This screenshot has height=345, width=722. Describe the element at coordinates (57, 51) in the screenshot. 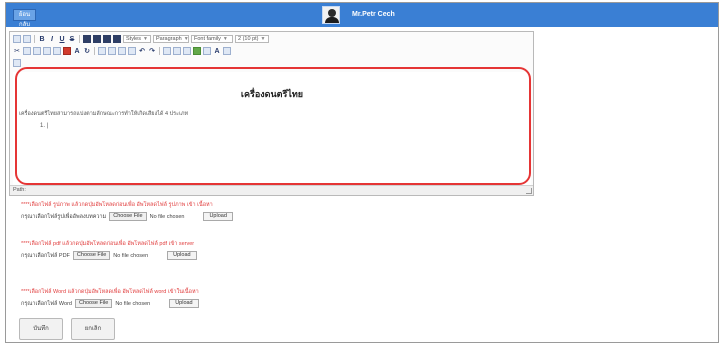

I see `paste-word-icon` at that location.